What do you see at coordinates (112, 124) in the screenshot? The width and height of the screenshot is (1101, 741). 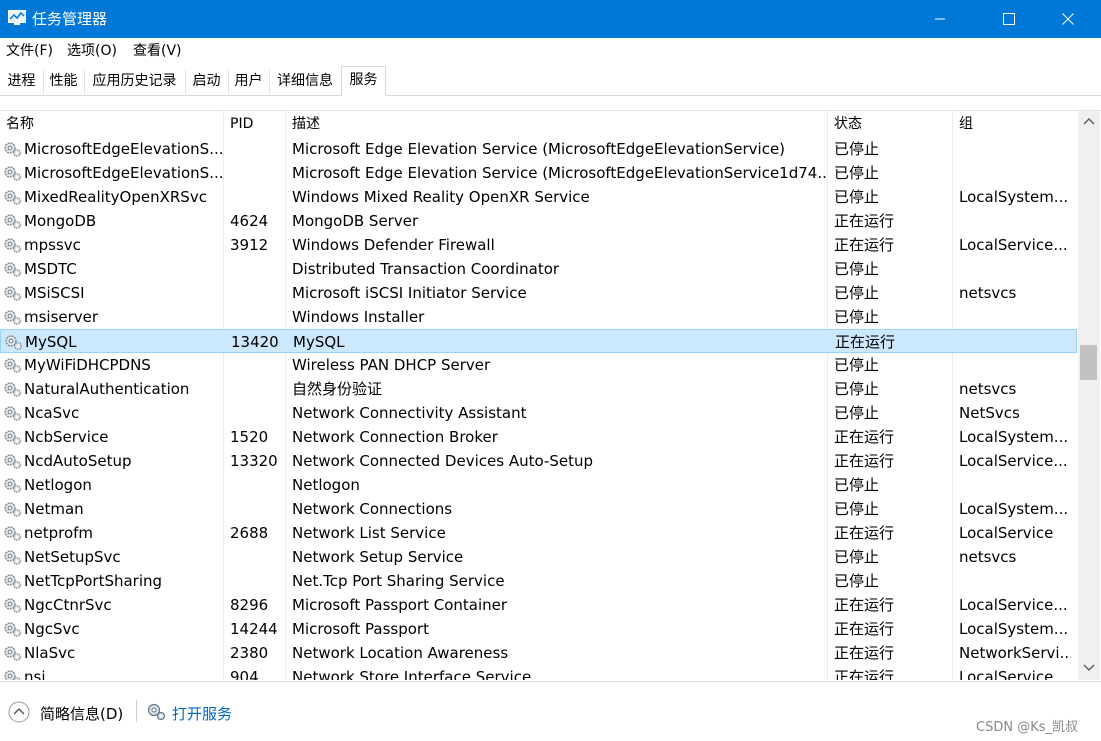 I see `column-name: 名称` at bounding box center [112, 124].